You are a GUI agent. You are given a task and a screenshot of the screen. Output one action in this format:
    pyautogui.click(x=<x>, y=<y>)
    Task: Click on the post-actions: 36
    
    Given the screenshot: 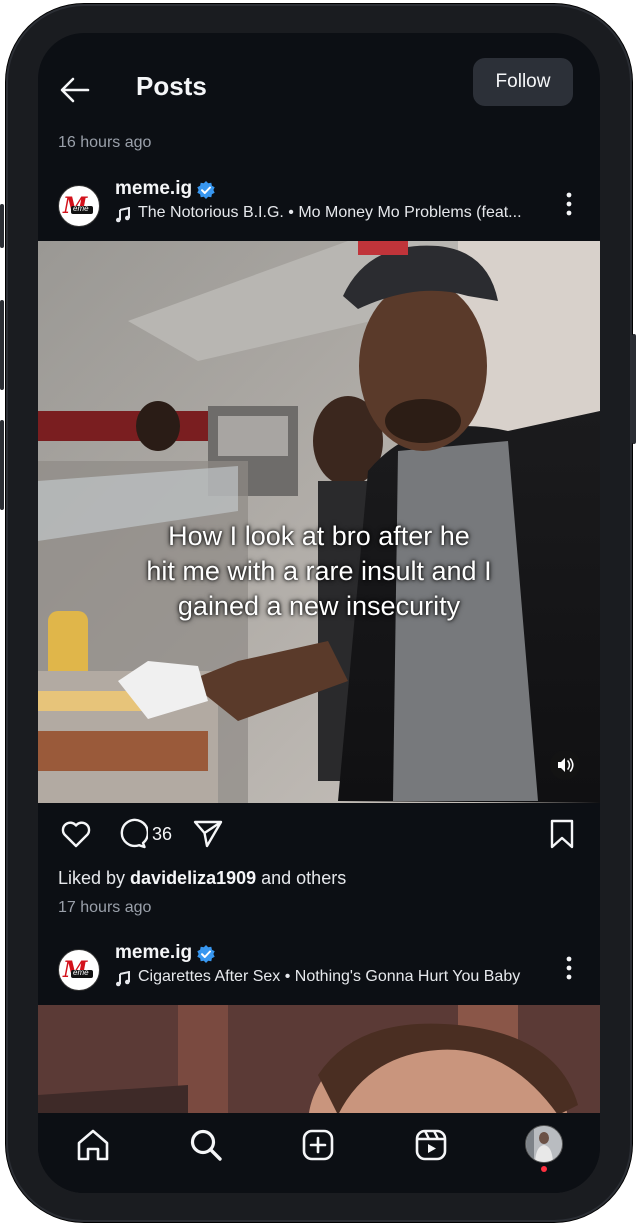 What is the action you would take?
    pyautogui.click(x=319, y=838)
    